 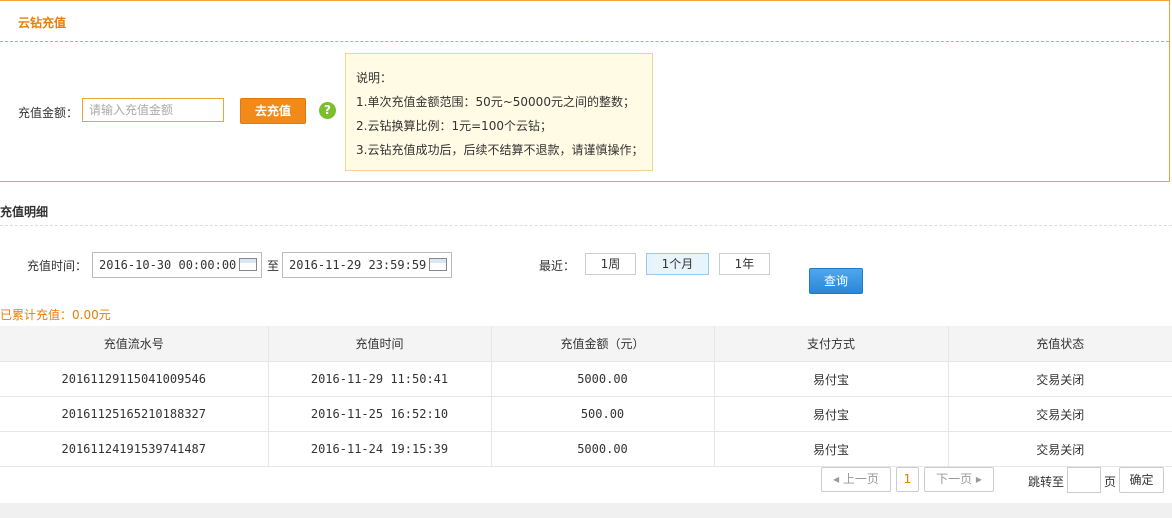 What do you see at coordinates (610, 264) in the screenshot?
I see `range-week-button: 1周` at bounding box center [610, 264].